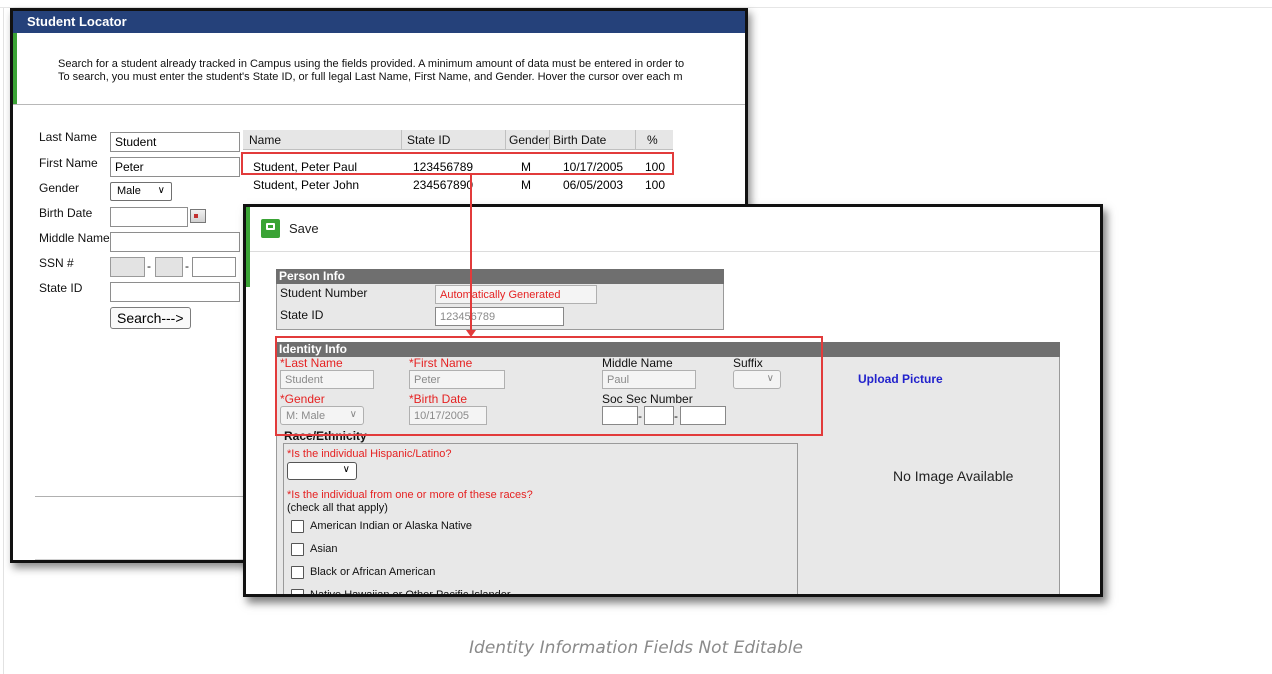 This screenshot has width=1272, height=674. What do you see at coordinates (516, 294) in the screenshot?
I see `student-number-field: Automatically Generated` at bounding box center [516, 294].